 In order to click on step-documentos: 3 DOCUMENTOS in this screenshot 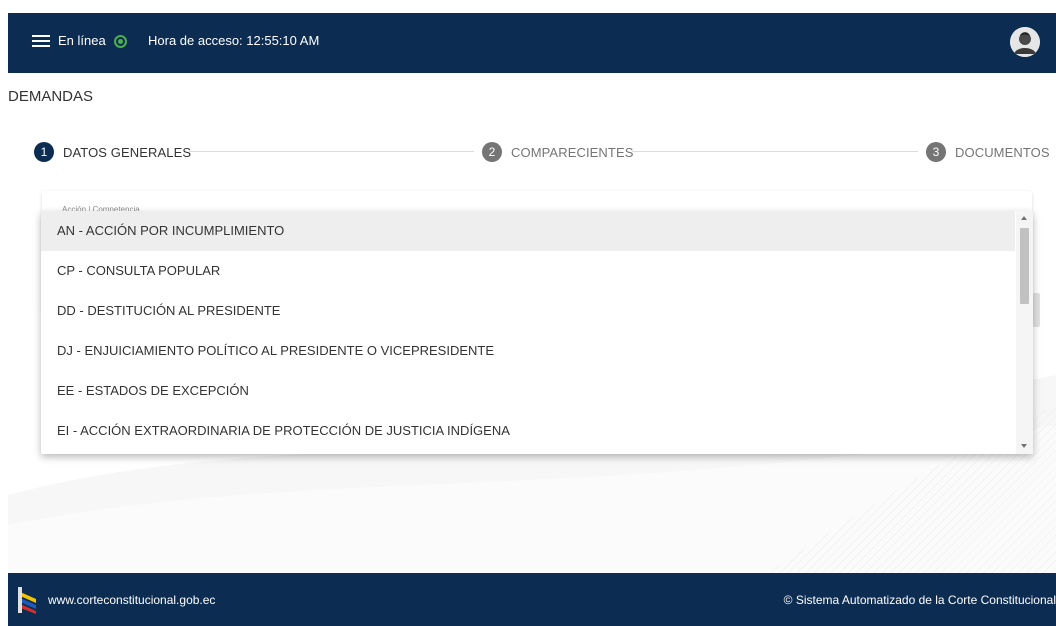, I will do `click(988, 152)`.